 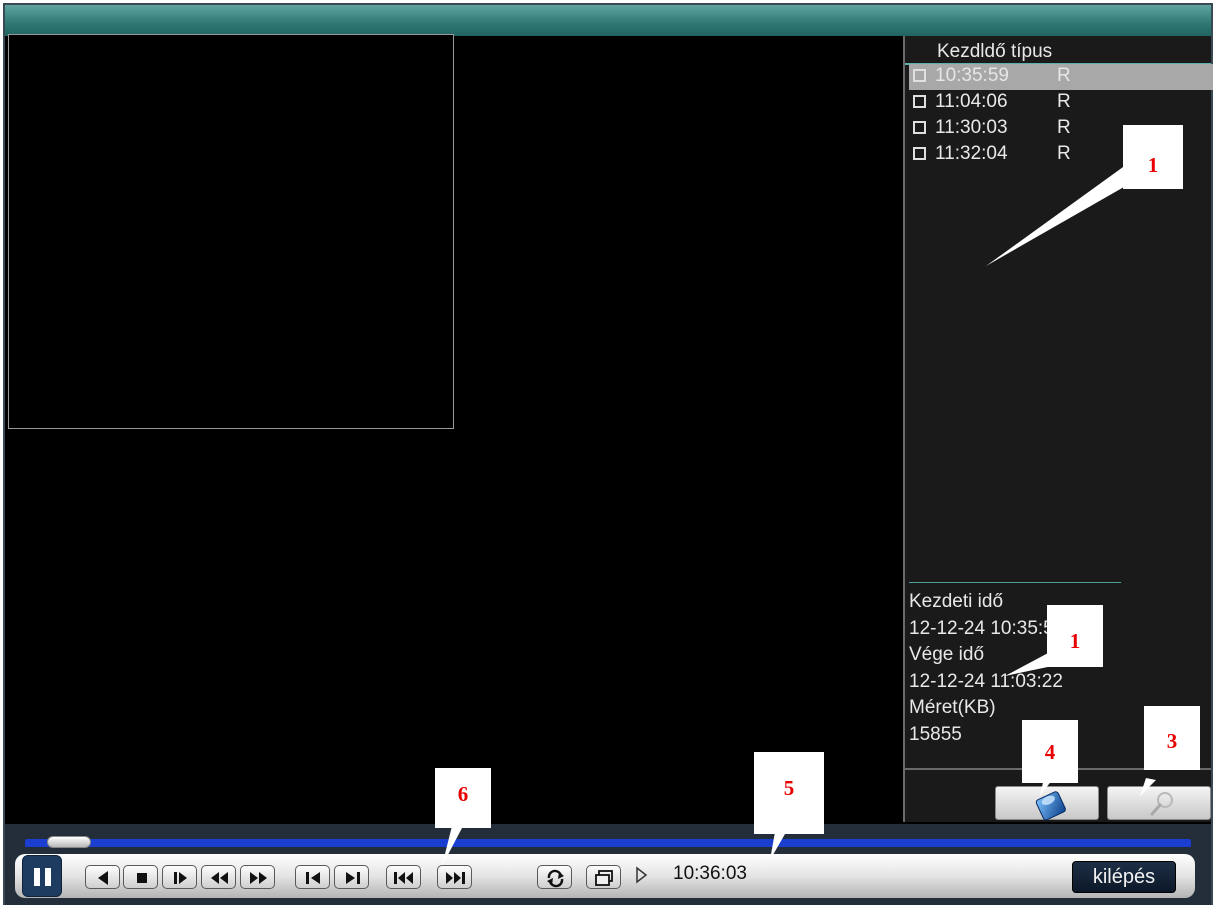 I want to click on callout-5: 5, so click(x=789, y=793).